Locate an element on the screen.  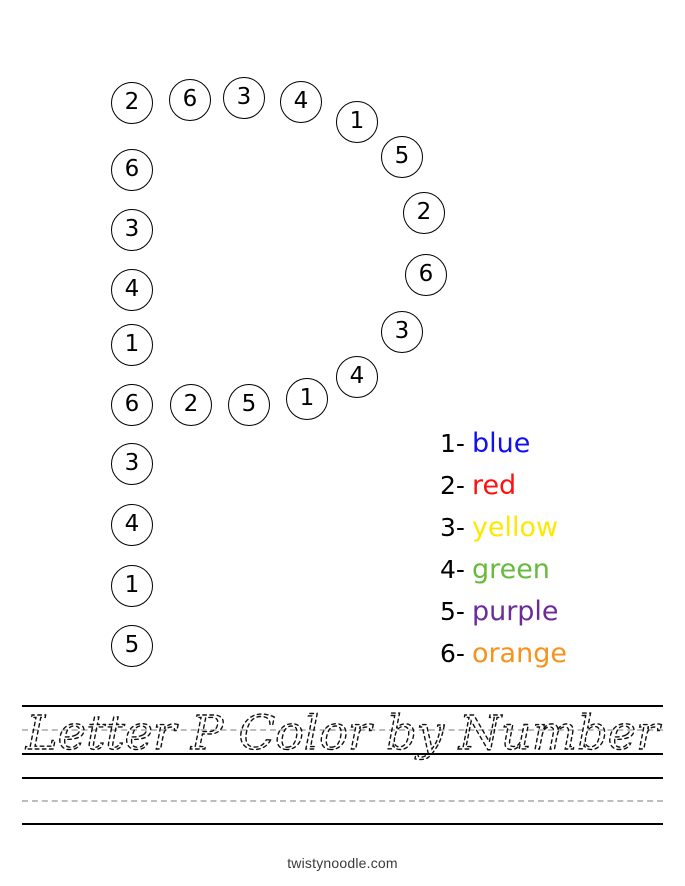
title-trace-label: Letter P Color by Number is located at coordinates (343, 733).